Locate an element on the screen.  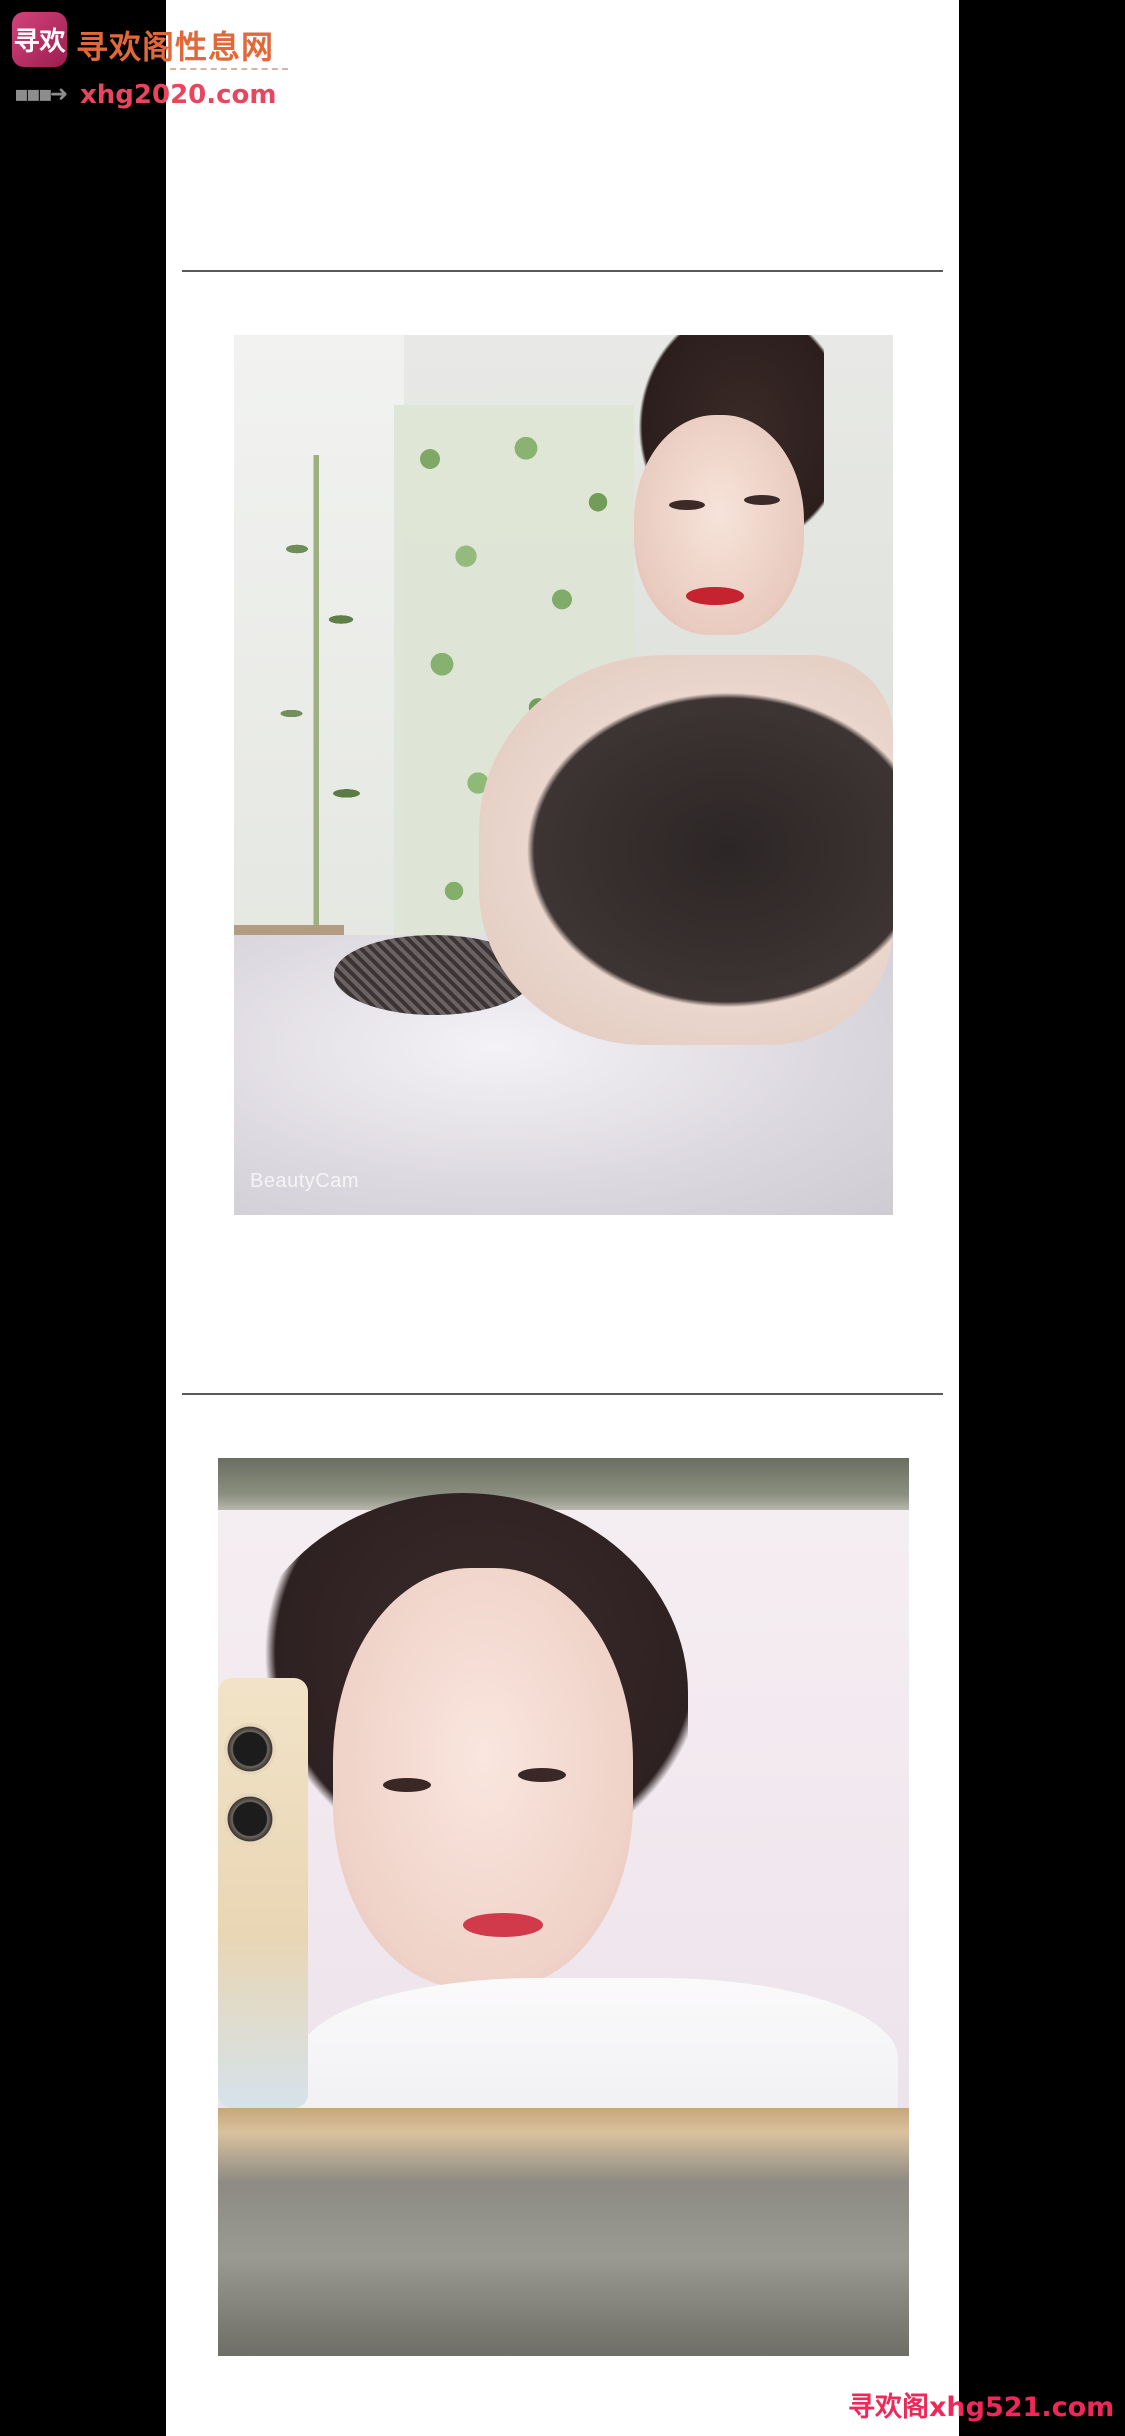
divider-middle is located at coordinates (562, 1394).